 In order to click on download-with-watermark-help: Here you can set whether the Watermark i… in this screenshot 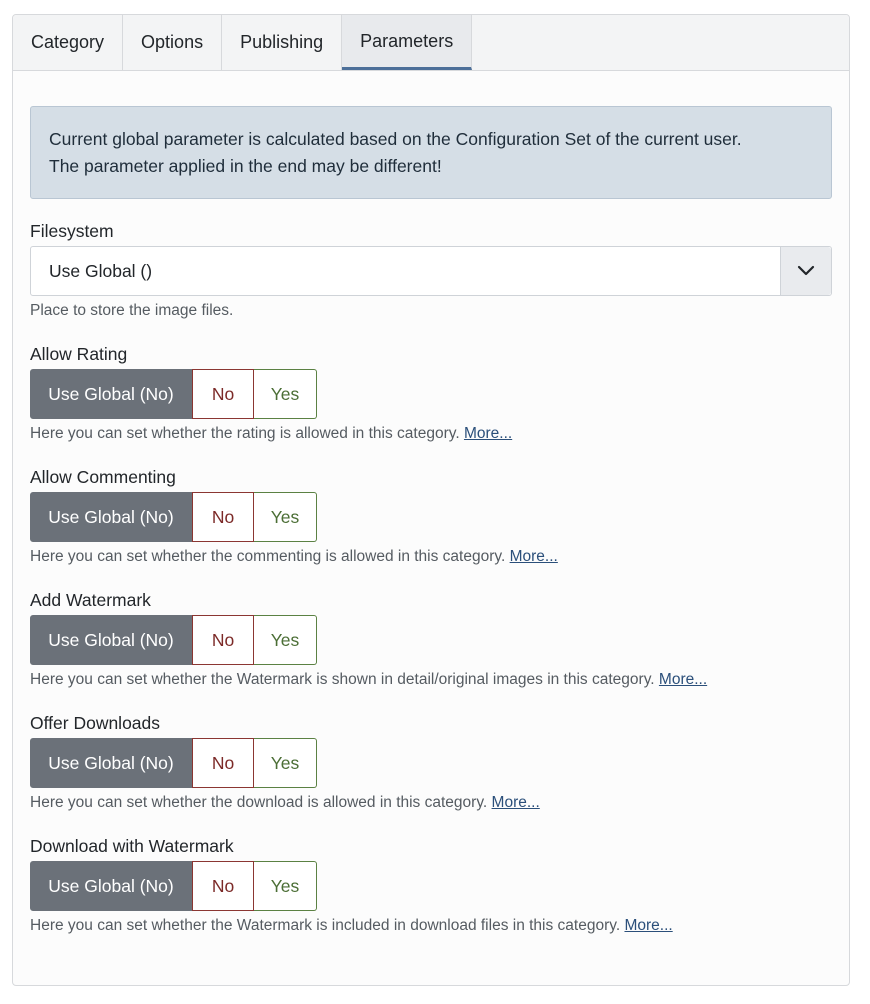, I will do `click(431, 926)`.